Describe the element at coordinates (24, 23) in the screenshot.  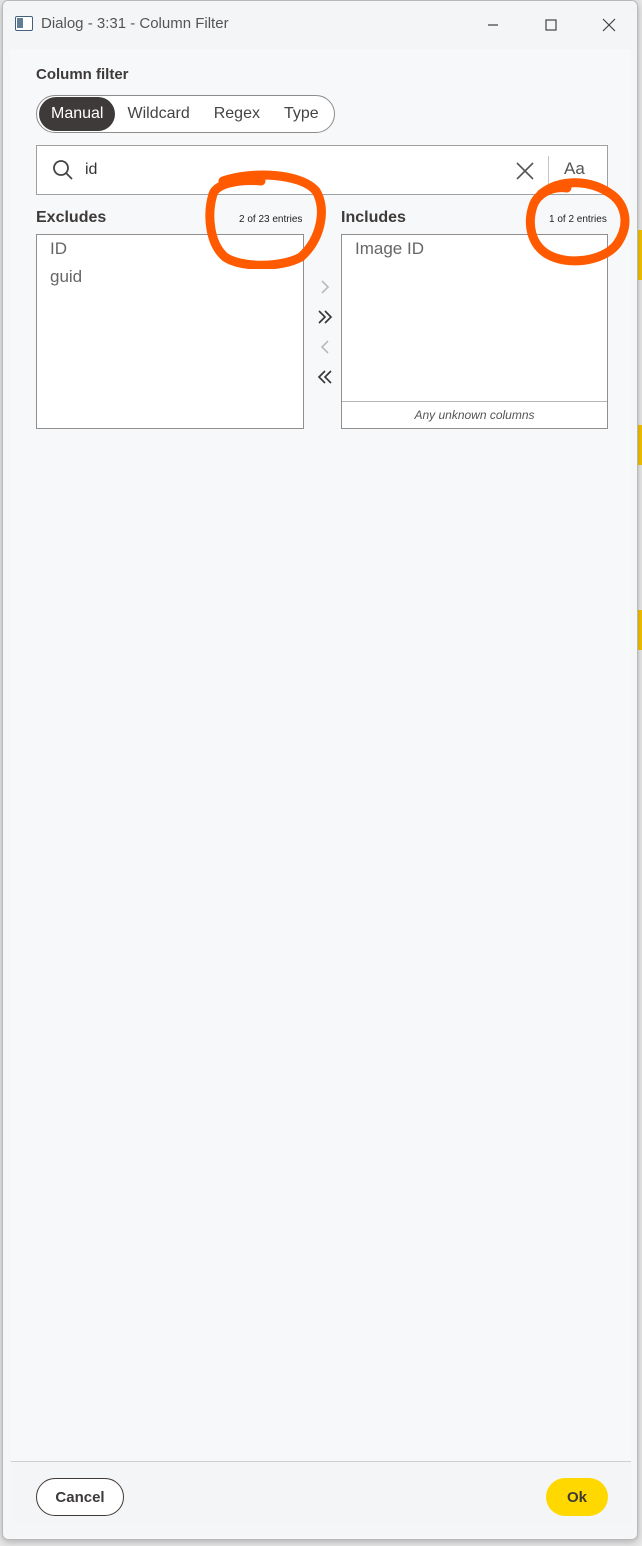
I see `app-icon` at that location.